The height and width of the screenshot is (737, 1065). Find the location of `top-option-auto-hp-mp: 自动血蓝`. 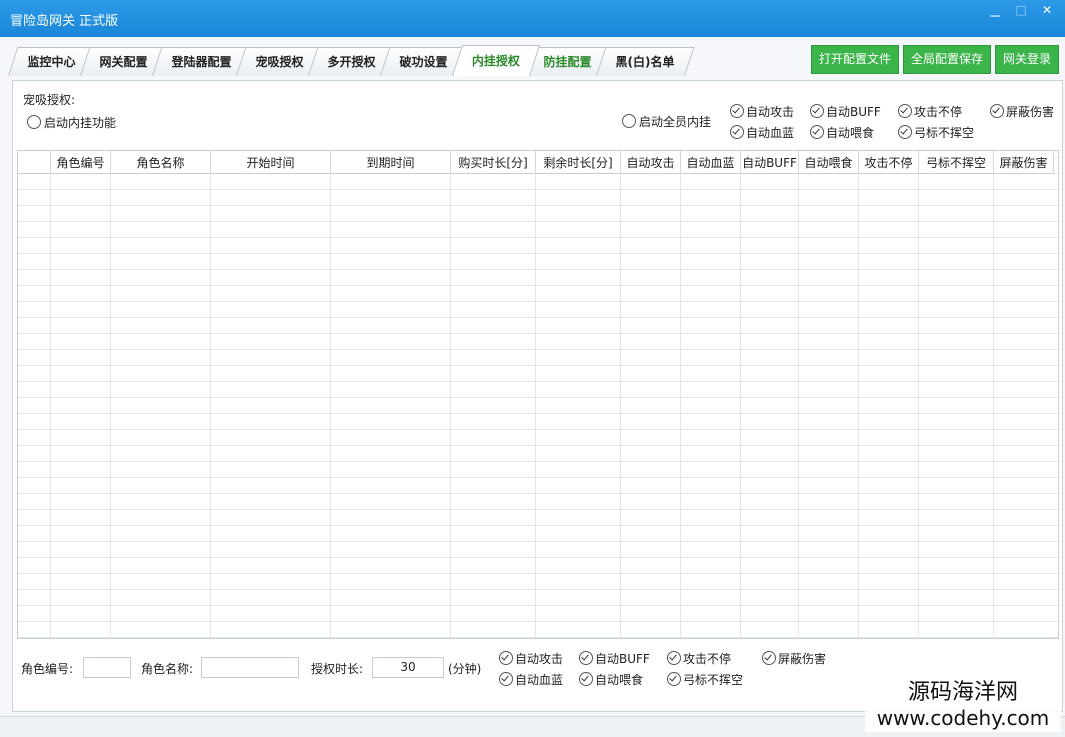

top-option-auto-hp-mp: 自动血蓝 is located at coordinates (762, 132).